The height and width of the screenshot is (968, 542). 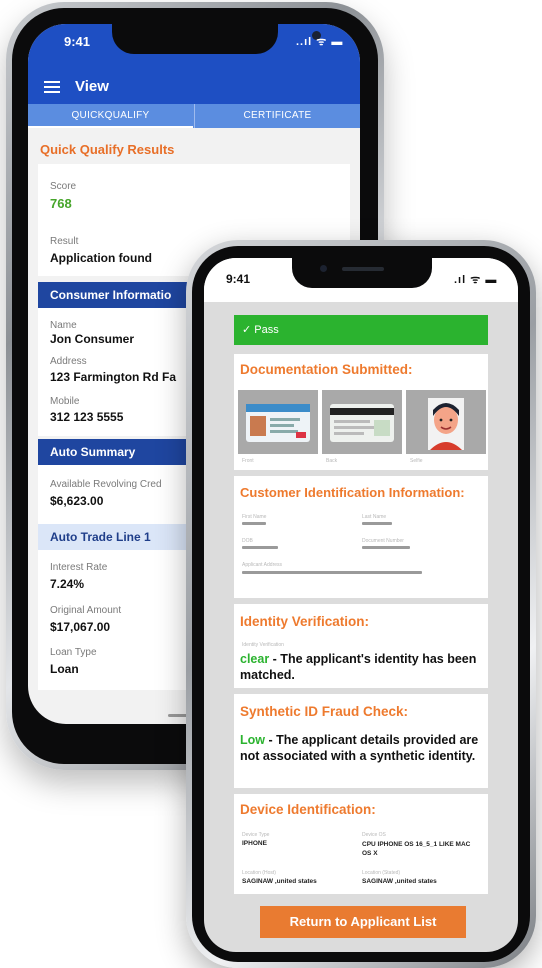 I want to click on loan-type-label: Loan Type, so click(x=73, y=652).